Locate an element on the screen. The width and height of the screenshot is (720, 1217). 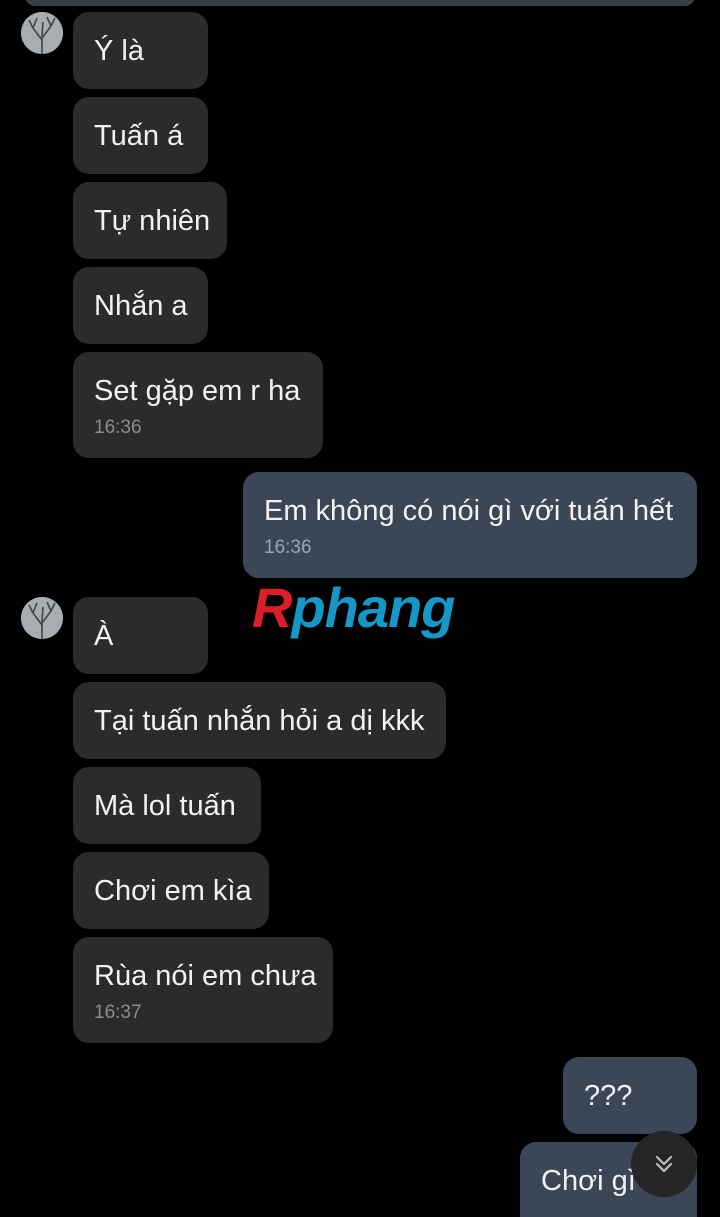
message-bubble-incoming: Tuấn á is located at coordinates (140, 135).